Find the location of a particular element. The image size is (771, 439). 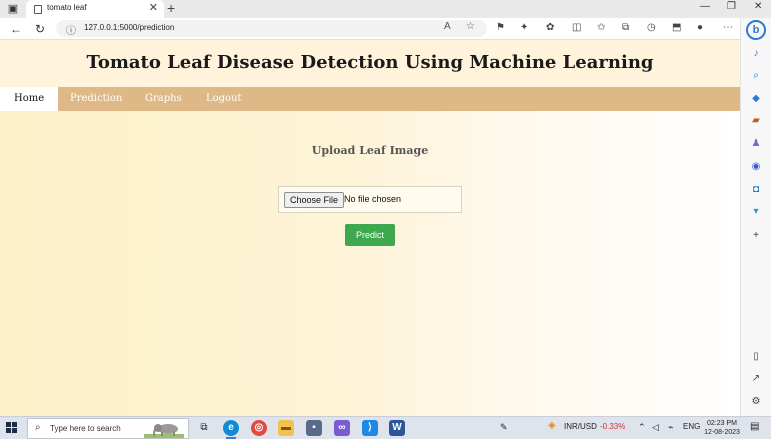

clock-date: 12-08-2023 is located at coordinates (722, 432).